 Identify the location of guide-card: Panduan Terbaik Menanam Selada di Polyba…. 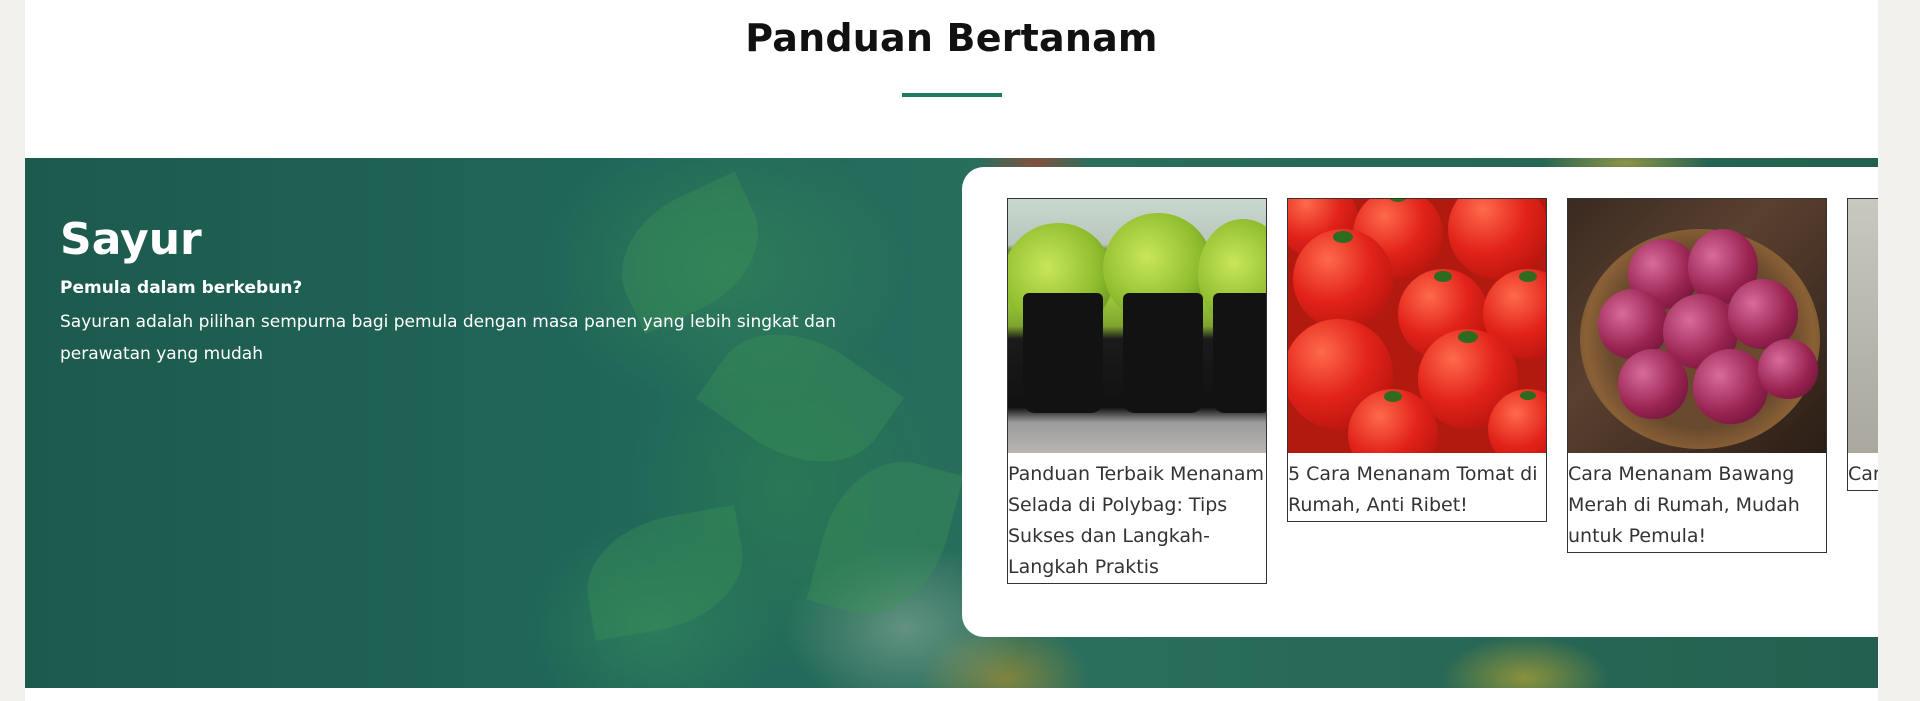
(1137, 391).